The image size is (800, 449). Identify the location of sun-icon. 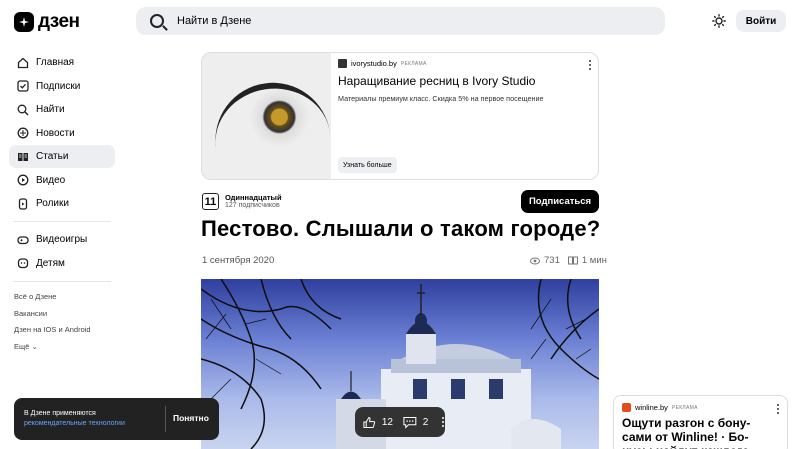
(719, 21).